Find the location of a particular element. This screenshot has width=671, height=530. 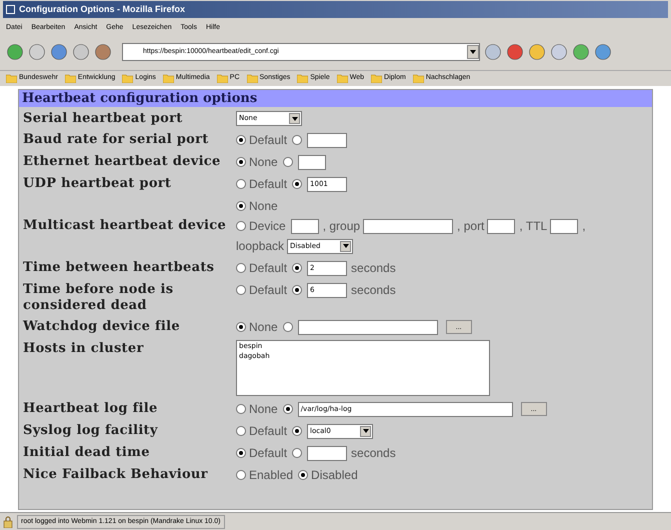

field-label: Heartbeat log file is located at coordinates (91, 408).